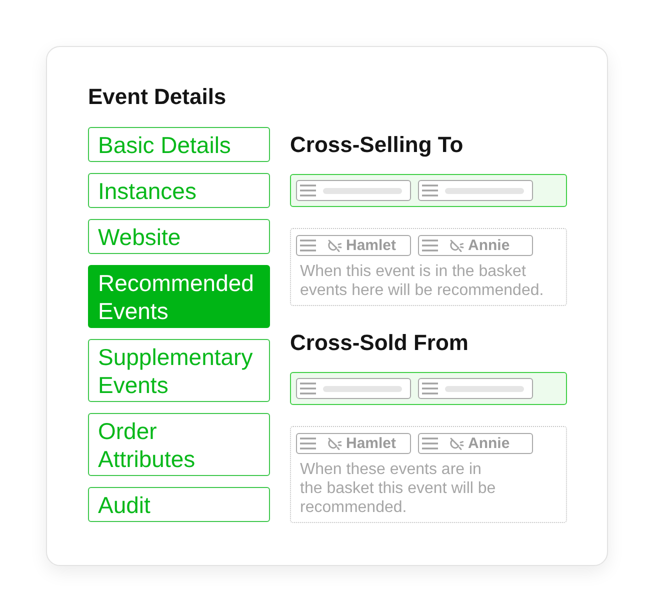 The height and width of the screenshot is (612, 654). Describe the element at coordinates (398, 488) in the screenshot. I see `hint-text: When these events are in the basket this event will be recommended.` at that location.